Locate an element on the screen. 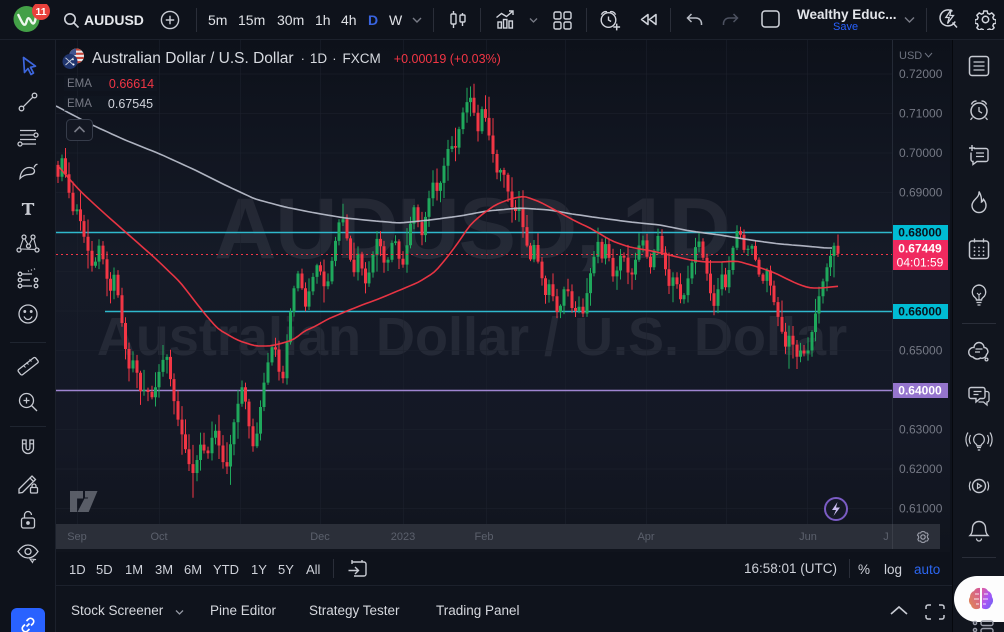  svg-text: 0.67449 is located at coordinates (920, 249).